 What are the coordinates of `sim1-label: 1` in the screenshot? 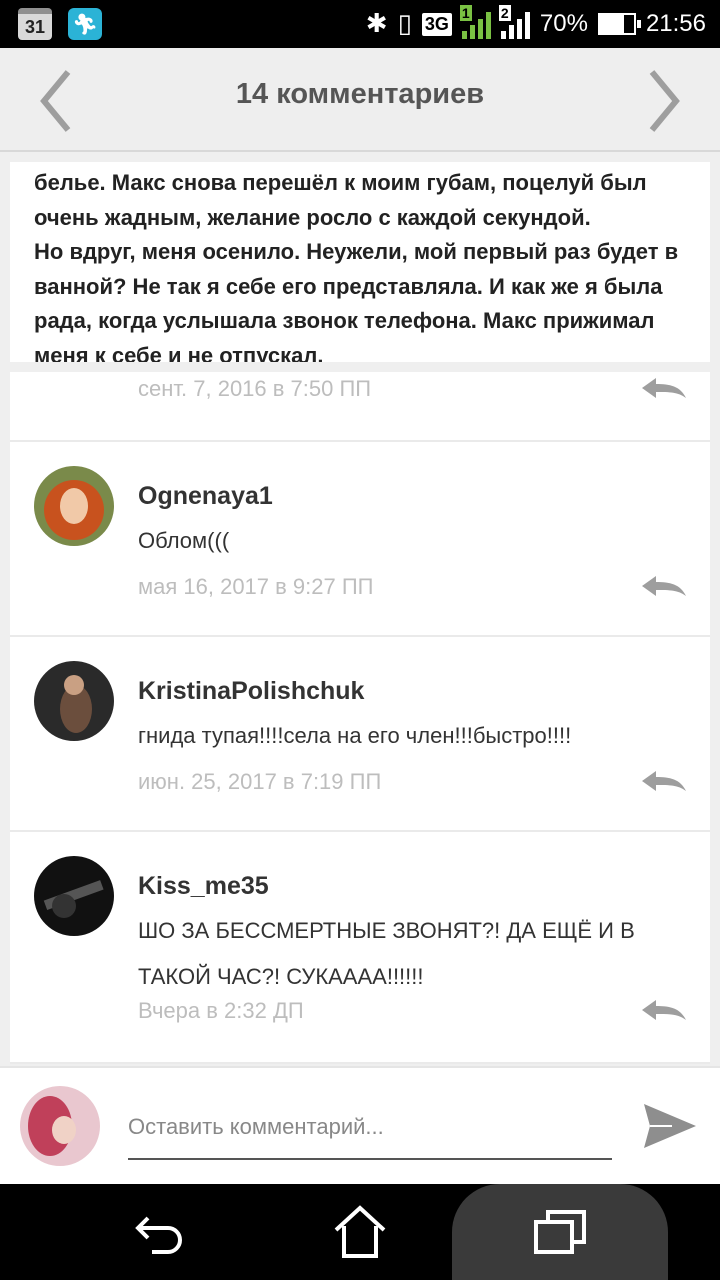 It's located at (465, 13).